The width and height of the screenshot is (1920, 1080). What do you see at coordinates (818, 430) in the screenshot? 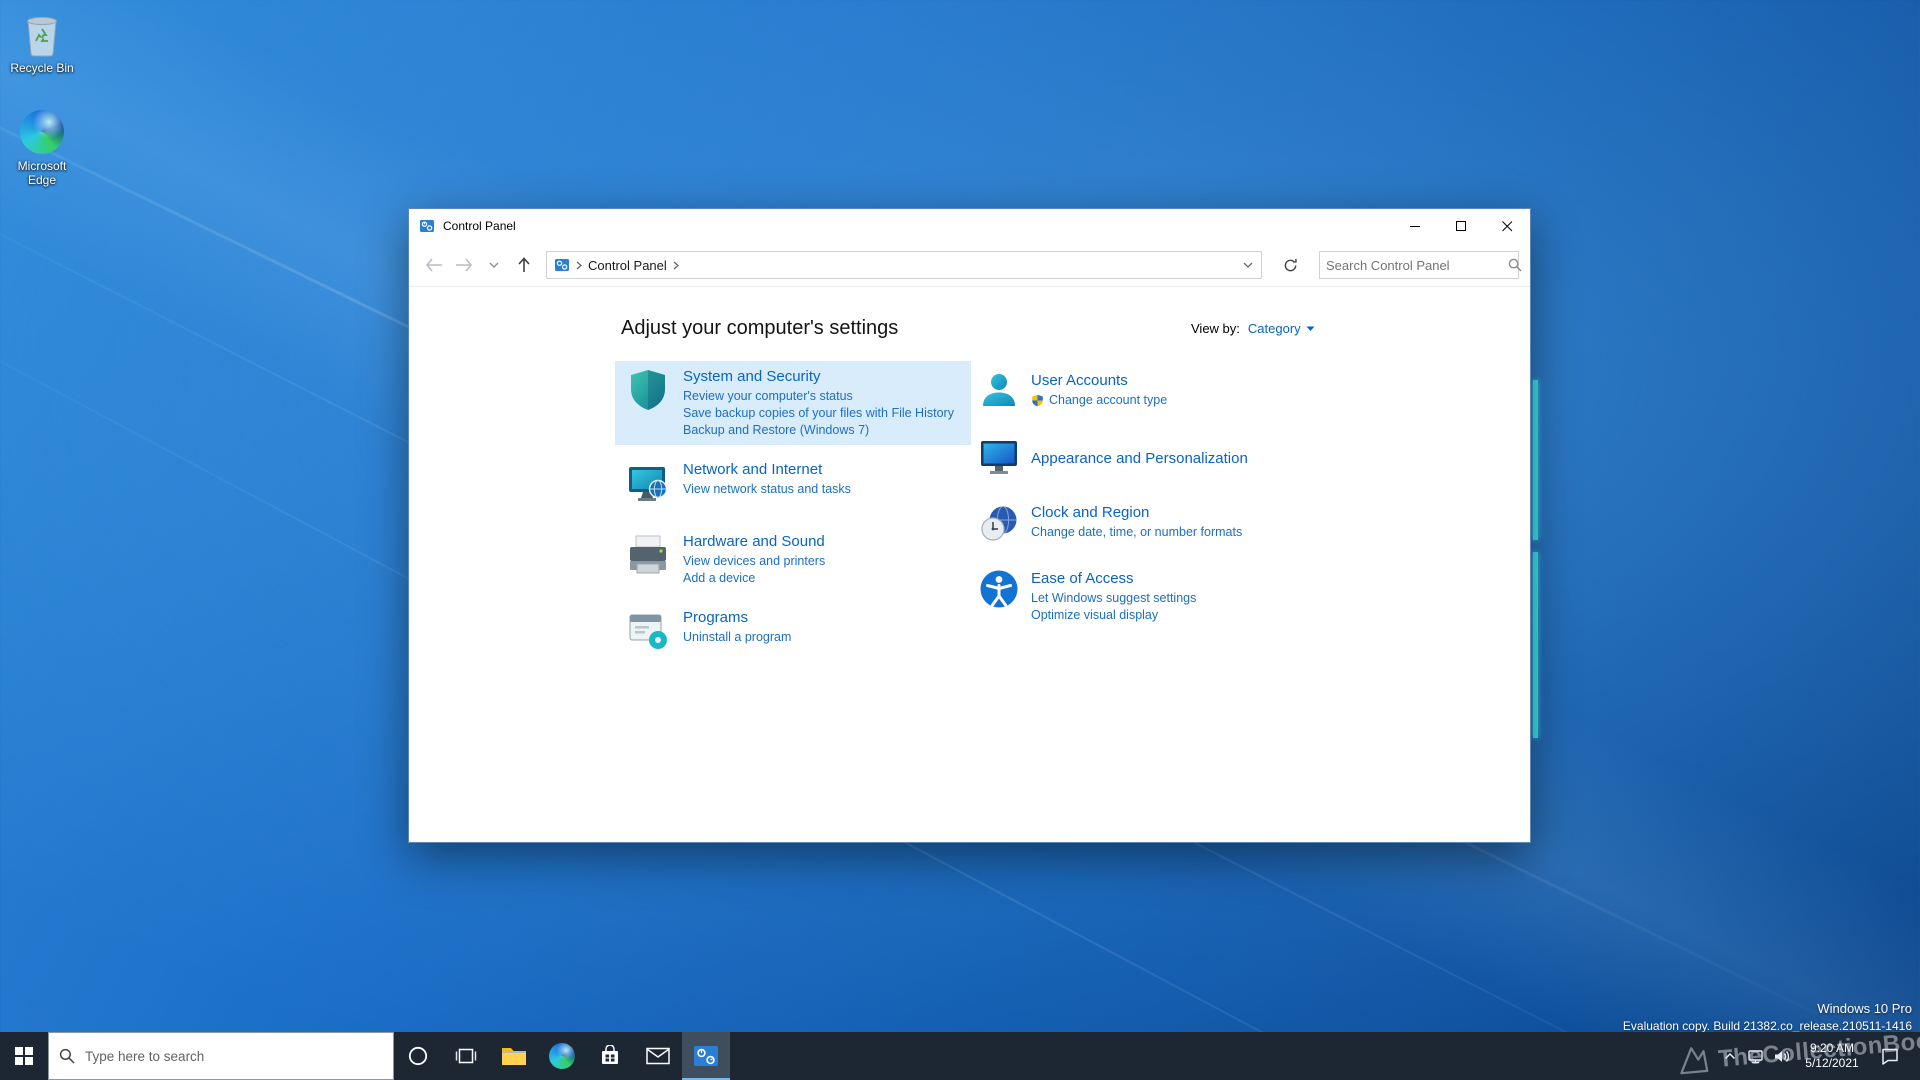
I see `category-link: Backup and Restore (Windows 7)` at bounding box center [818, 430].